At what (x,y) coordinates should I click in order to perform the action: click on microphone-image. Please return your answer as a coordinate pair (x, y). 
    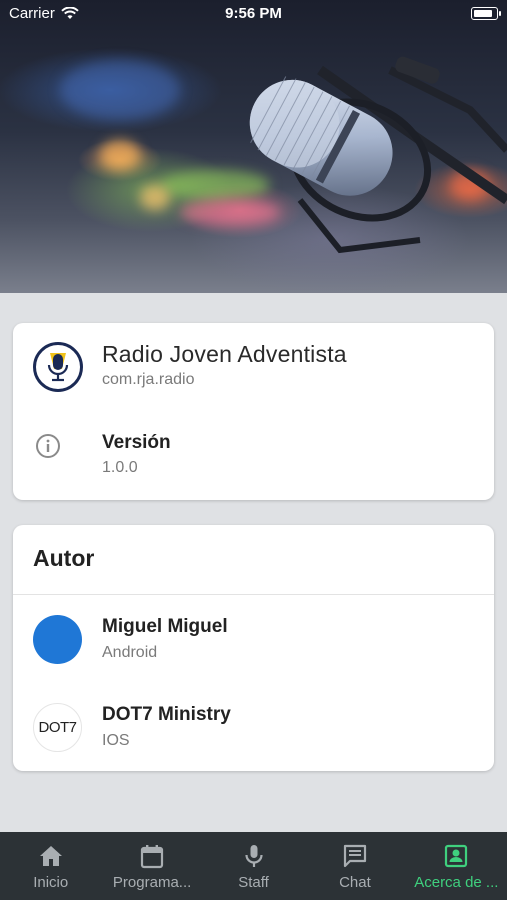
    Looking at the image, I should click on (378, 155).